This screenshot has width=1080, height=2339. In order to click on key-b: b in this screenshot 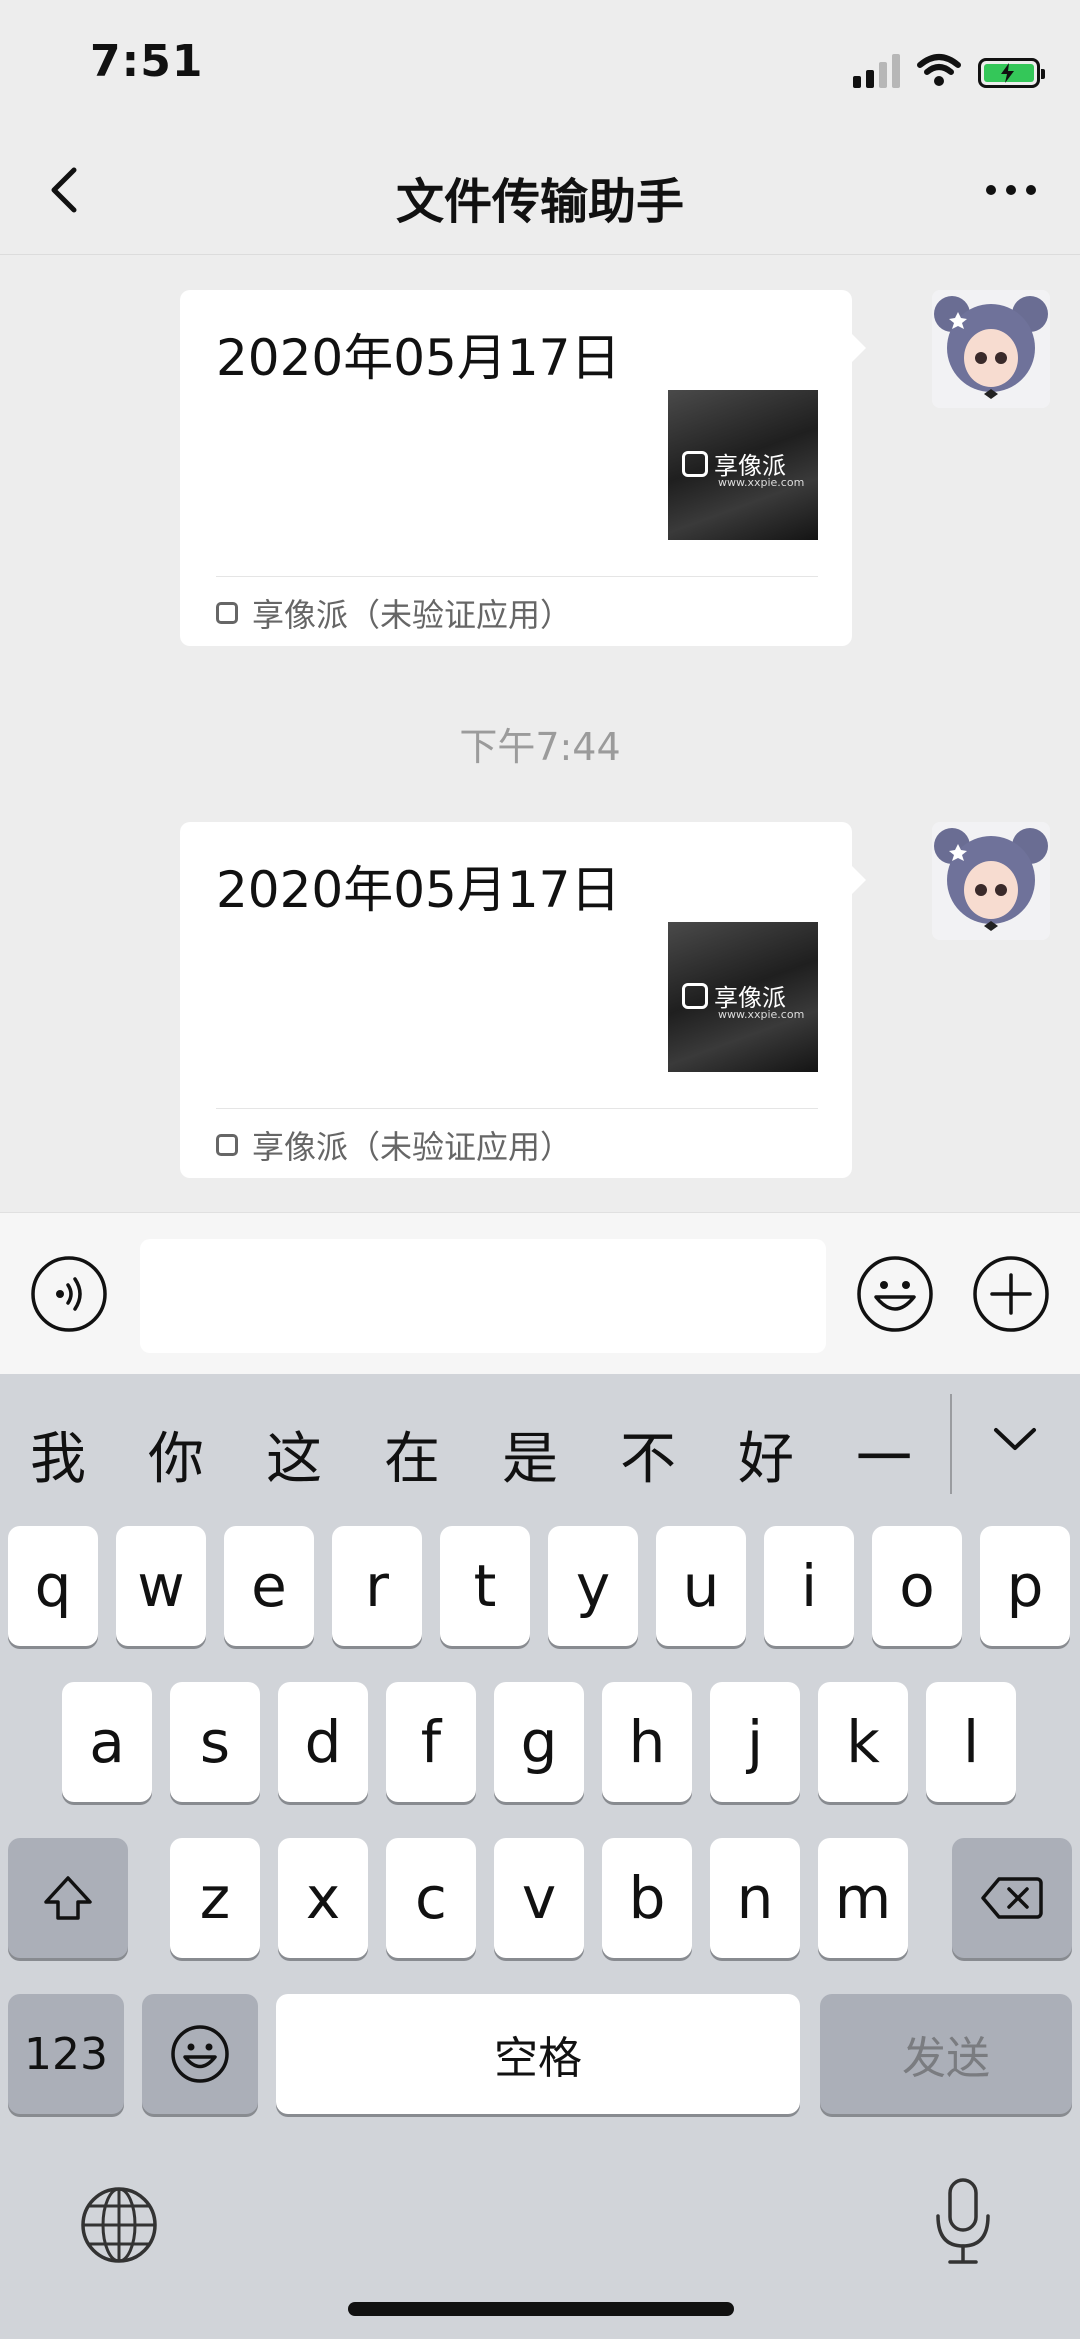, I will do `click(647, 1898)`.